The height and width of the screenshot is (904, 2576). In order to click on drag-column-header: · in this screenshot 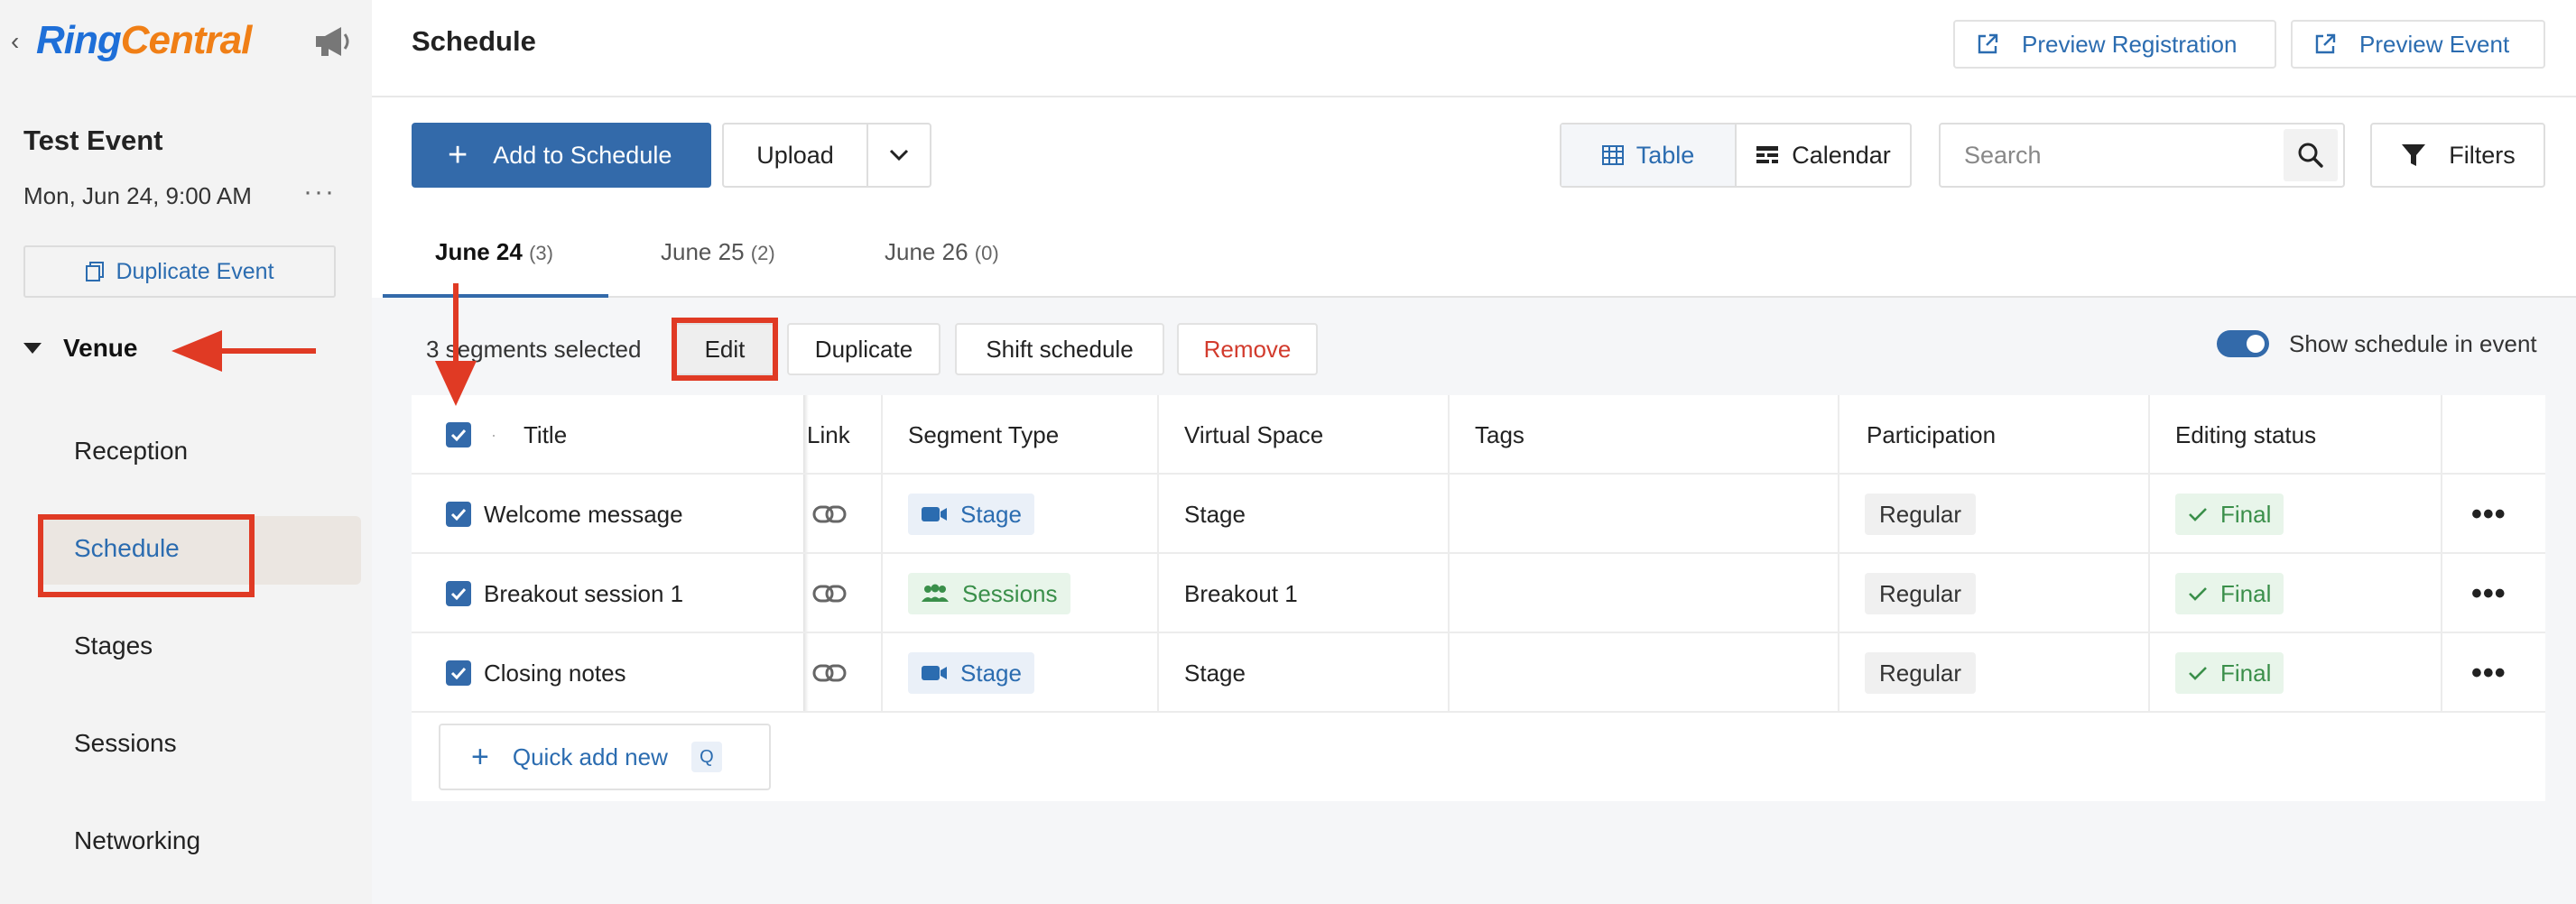, I will do `click(494, 434)`.